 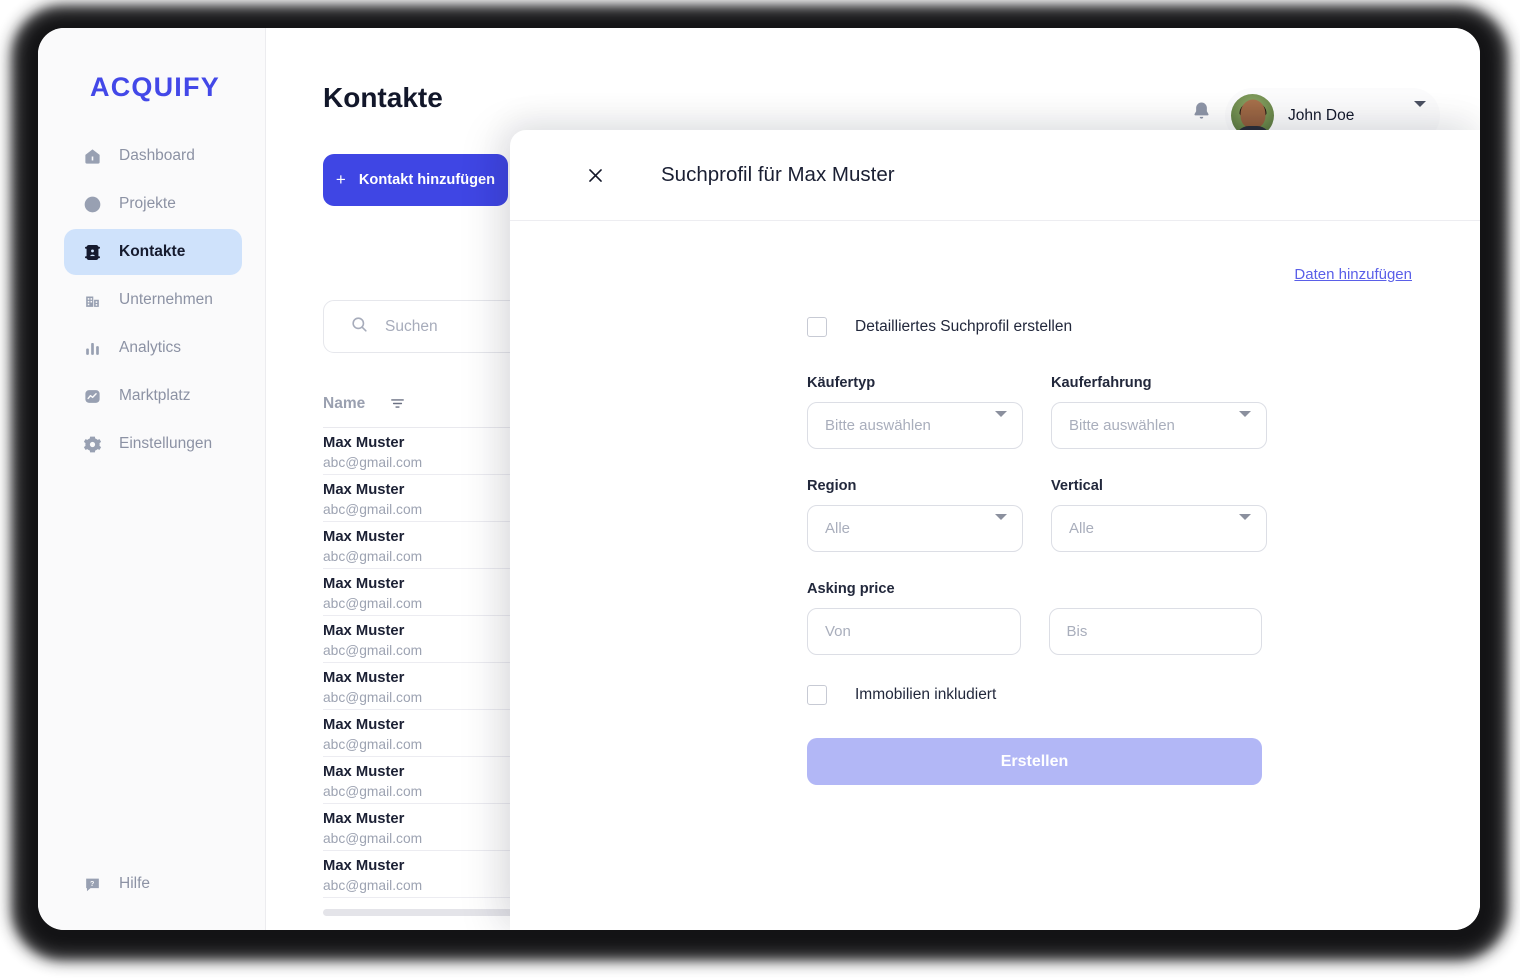 I want to click on bar-chart-icon, so click(x=92, y=348).